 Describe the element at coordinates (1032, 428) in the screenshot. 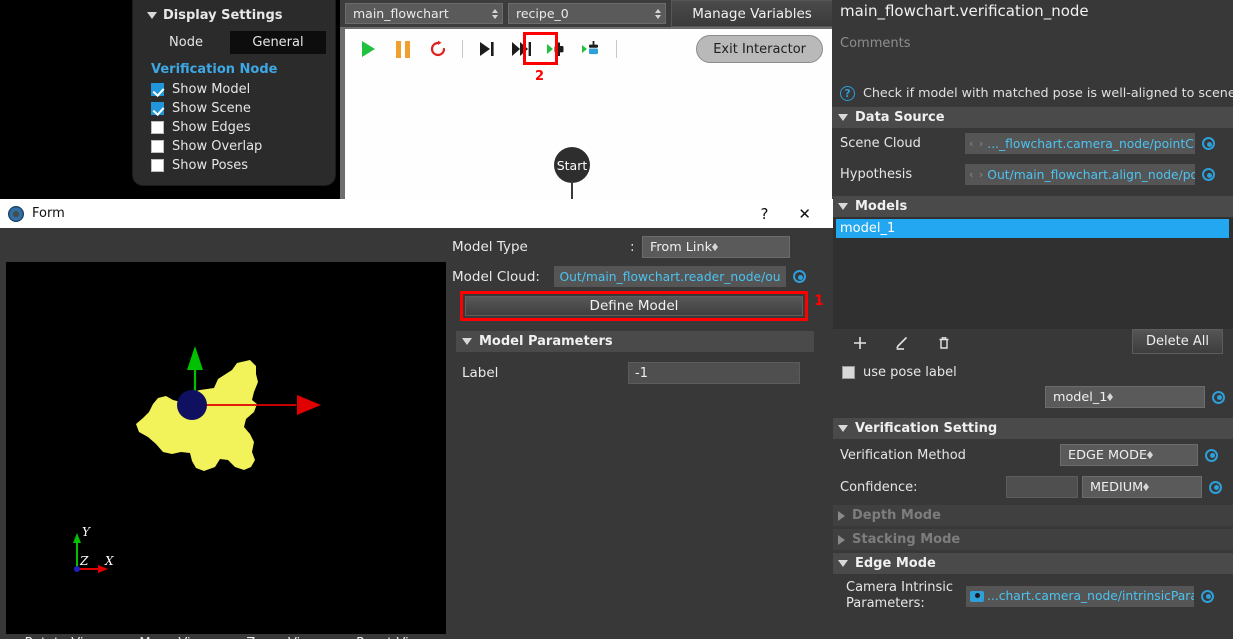

I see `section-verification-setting: Verification Setting` at that location.